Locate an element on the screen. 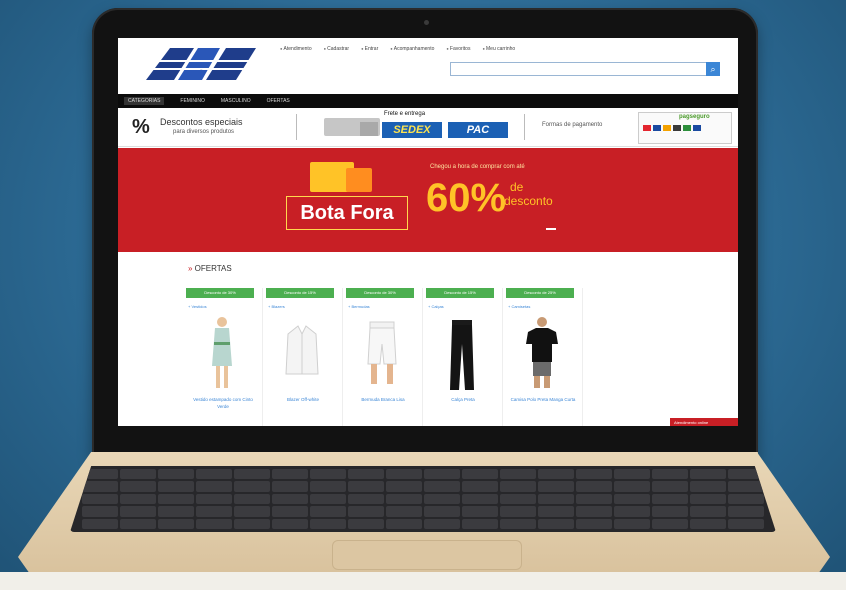 The width and height of the screenshot is (846, 590). category-menubar: CATEGORIAS FEMININO MASCULINO OFERTAS is located at coordinates (428, 101).